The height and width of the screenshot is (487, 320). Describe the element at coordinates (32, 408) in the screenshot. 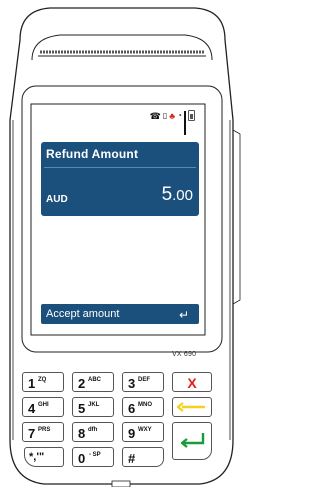

I see `key-digit: 4` at that location.